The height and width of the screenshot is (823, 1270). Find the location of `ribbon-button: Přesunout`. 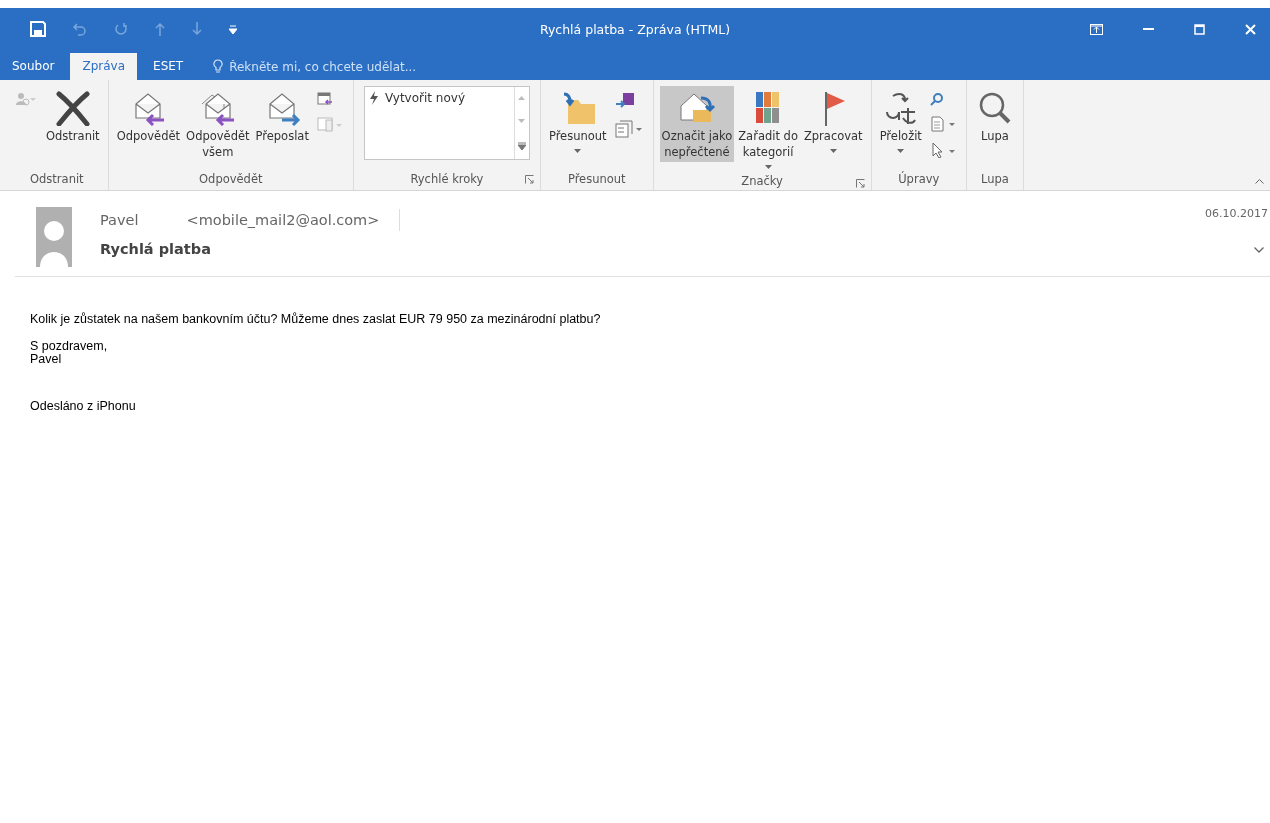

ribbon-button: Přesunout is located at coordinates (577, 124).